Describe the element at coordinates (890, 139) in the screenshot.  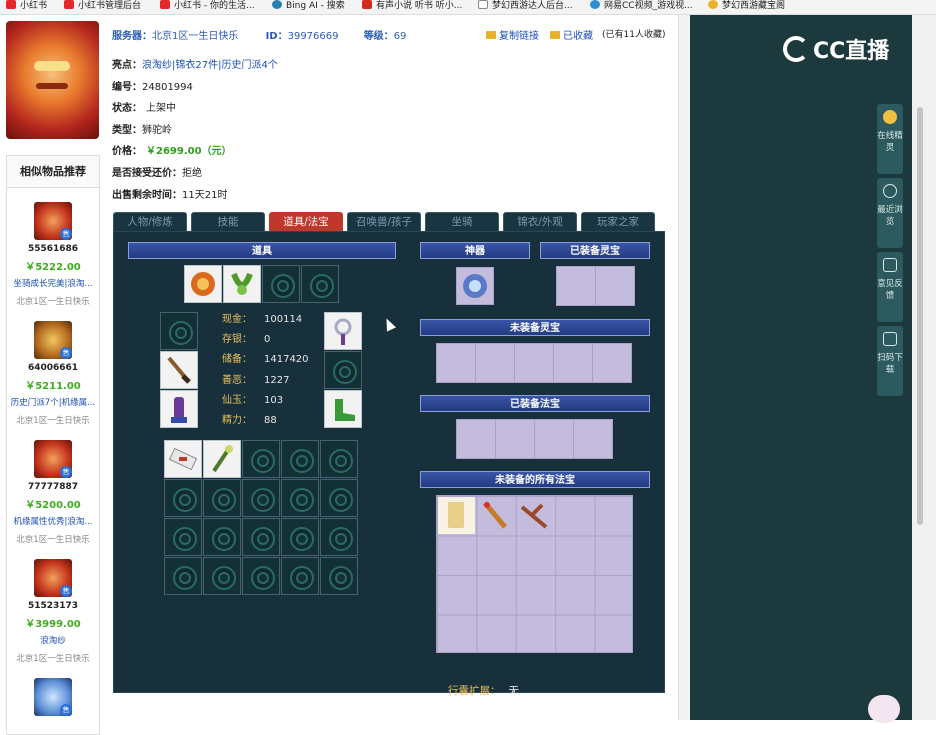
I see `side-button-assistant: 在线精灵` at that location.